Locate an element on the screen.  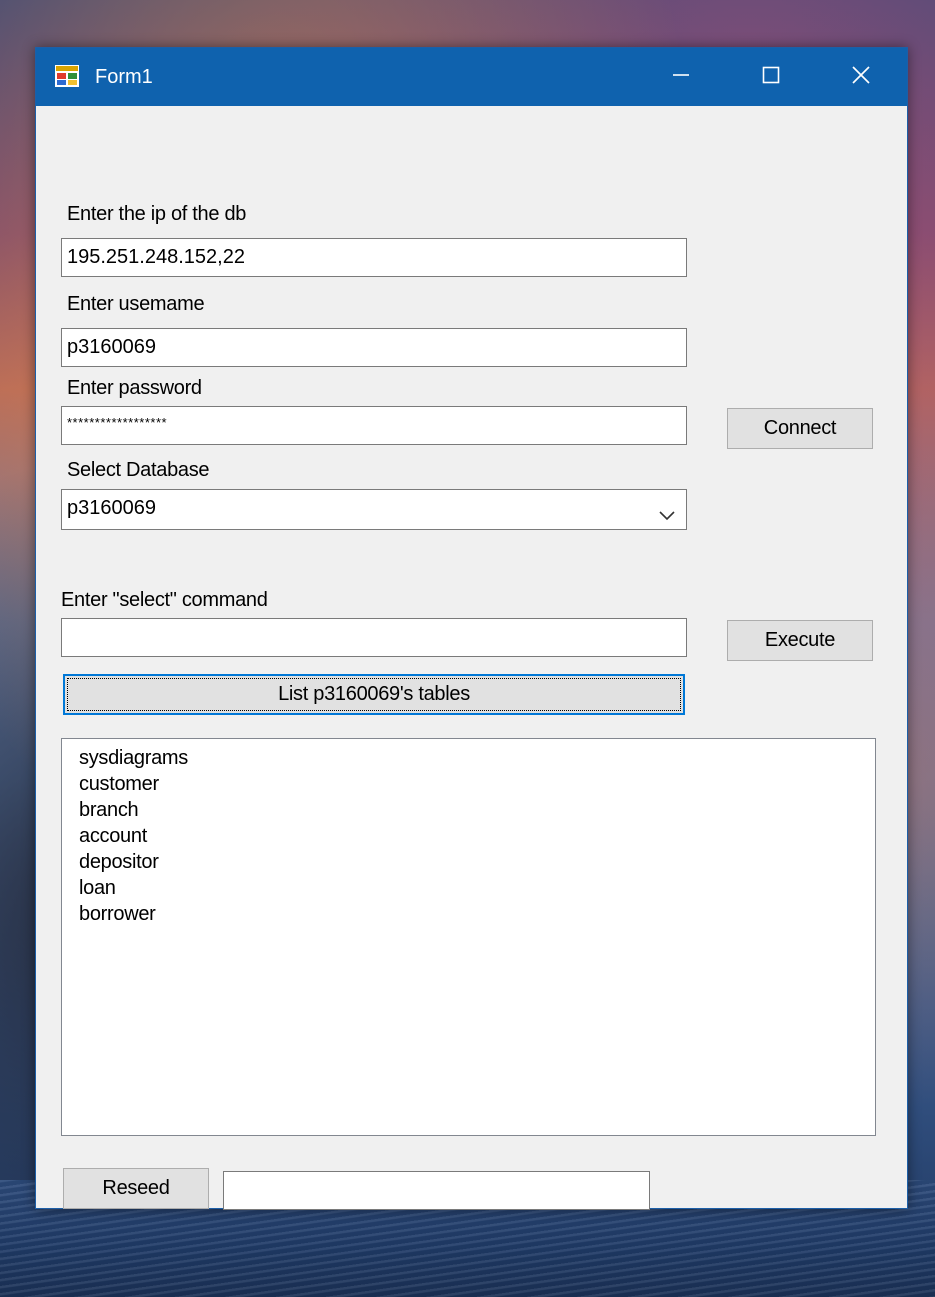
list-item: depositor is located at coordinates (477, 862).